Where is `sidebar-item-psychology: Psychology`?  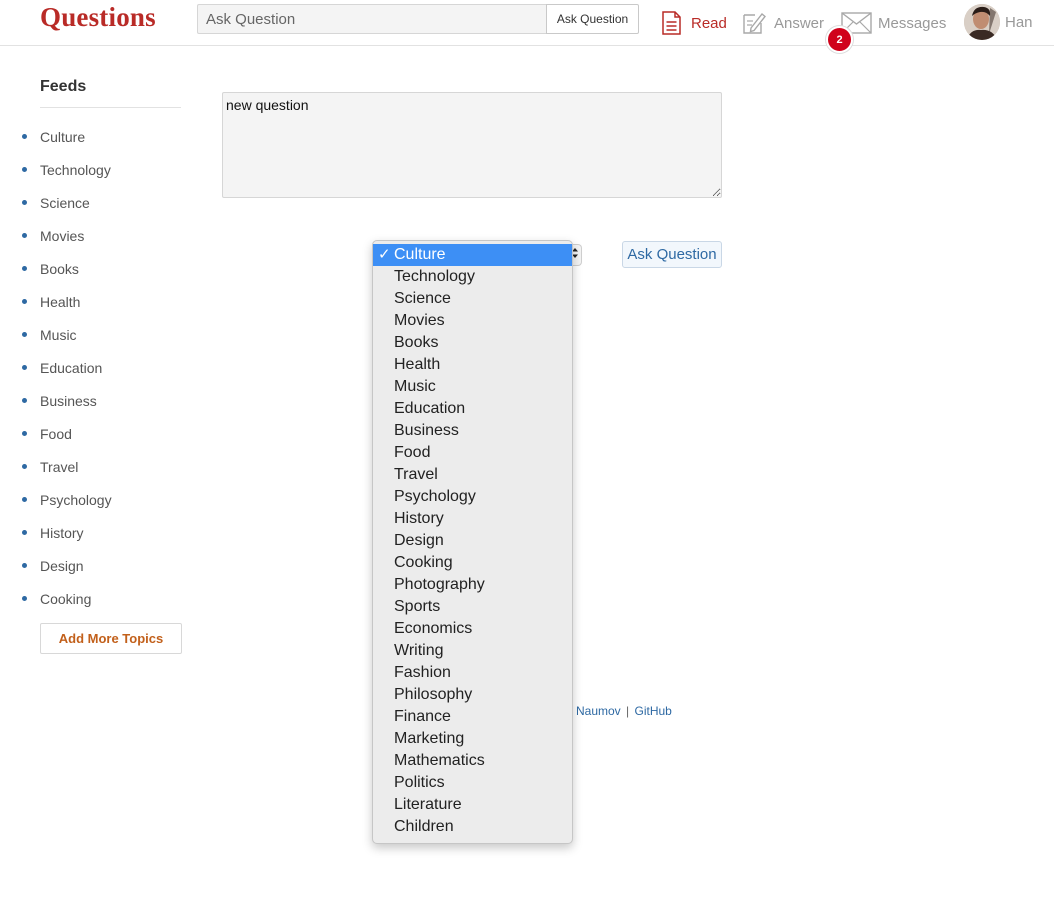
sidebar-item-psychology: Psychology is located at coordinates (67, 499).